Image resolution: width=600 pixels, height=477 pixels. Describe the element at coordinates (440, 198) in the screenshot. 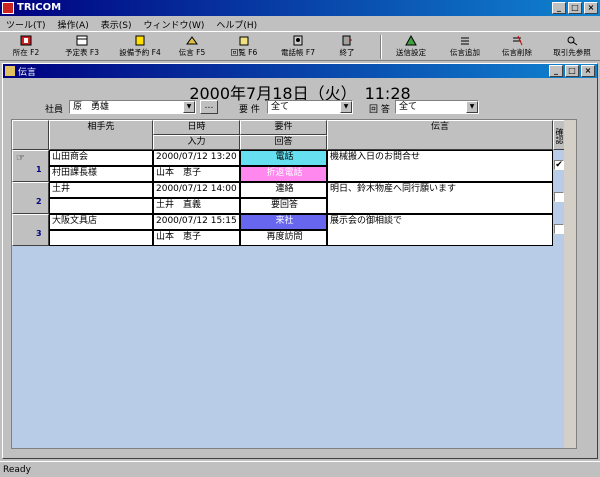

I see `message-cell: 明日、鈴木物産へ同行願います` at that location.